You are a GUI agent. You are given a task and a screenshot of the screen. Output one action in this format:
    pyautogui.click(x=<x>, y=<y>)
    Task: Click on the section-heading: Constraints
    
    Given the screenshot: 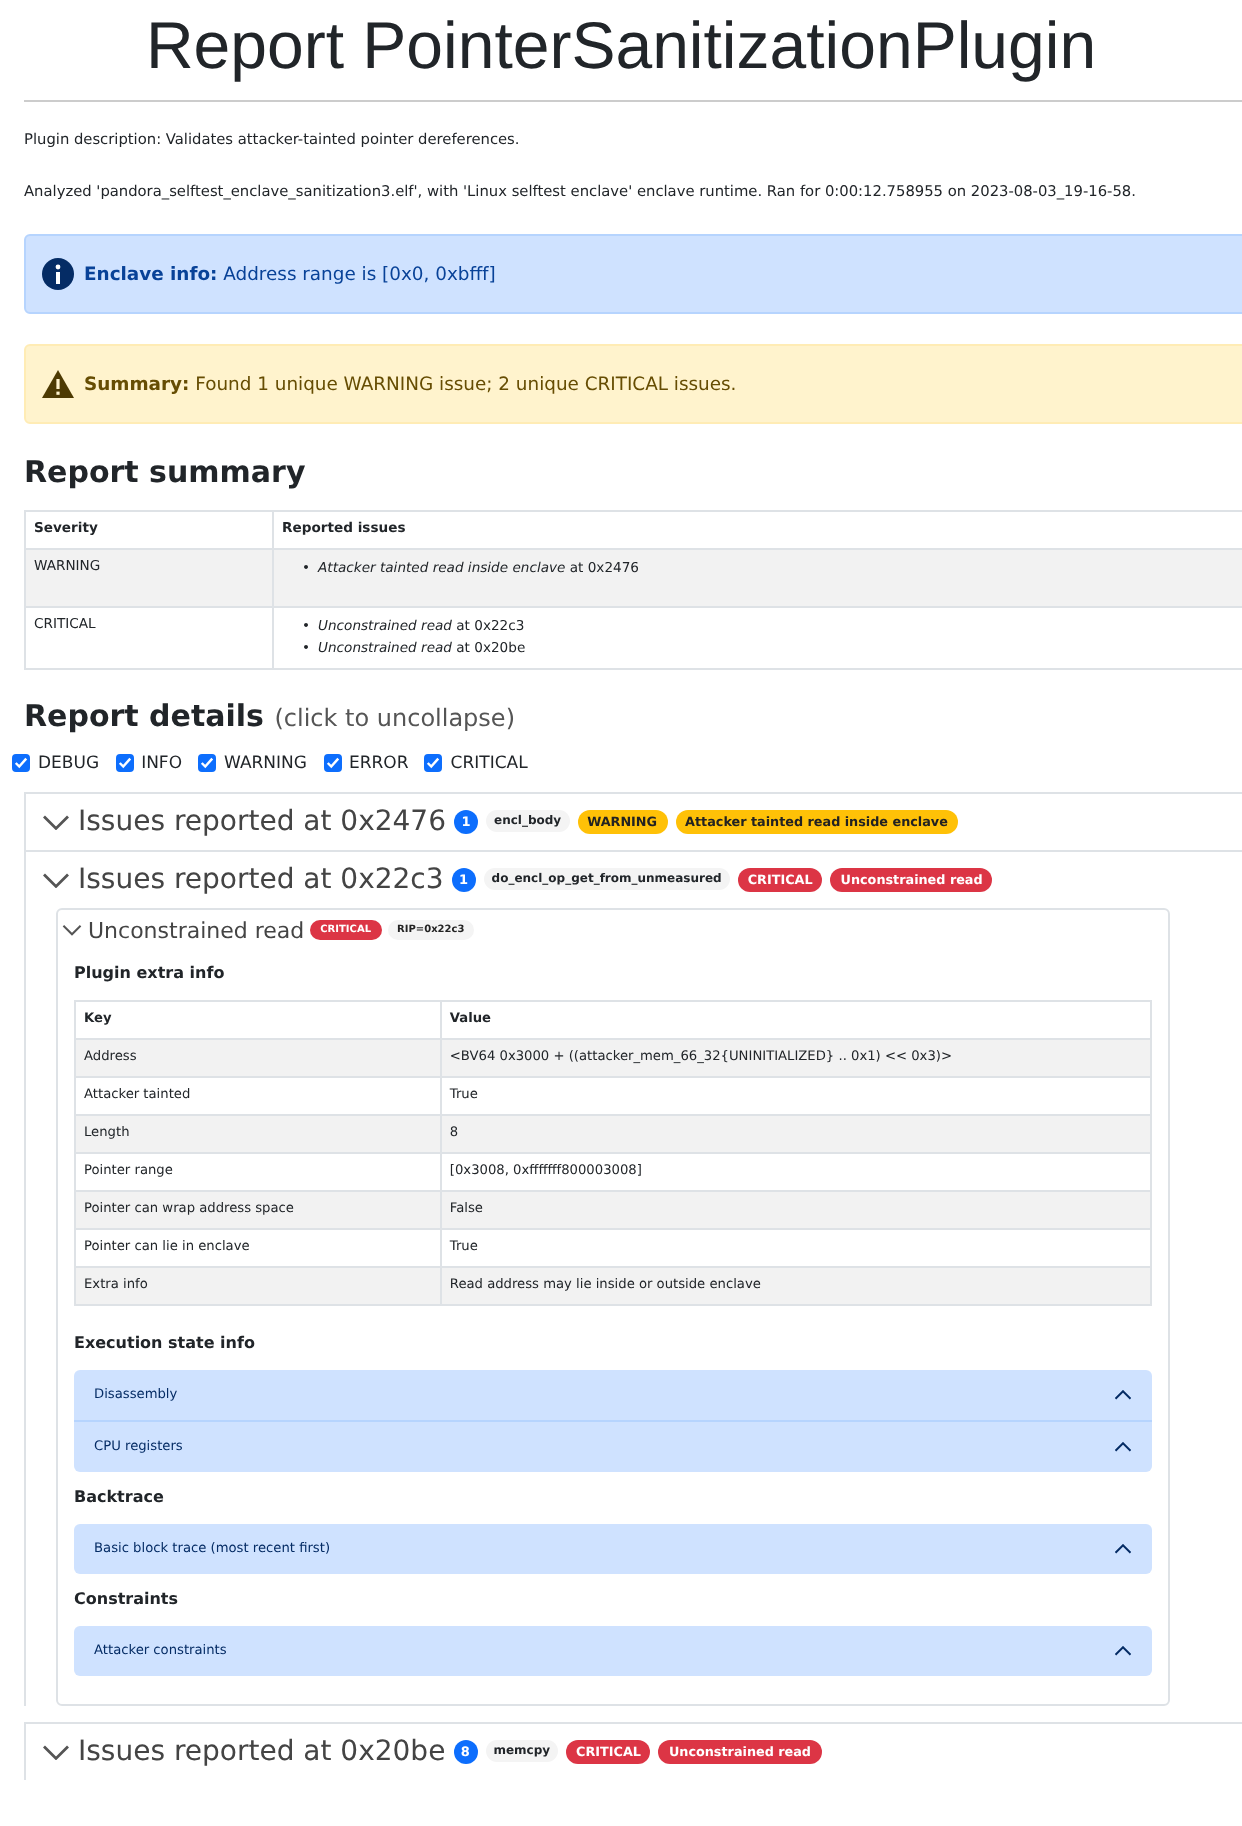 What is the action you would take?
    pyautogui.click(x=127, y=1598)
    